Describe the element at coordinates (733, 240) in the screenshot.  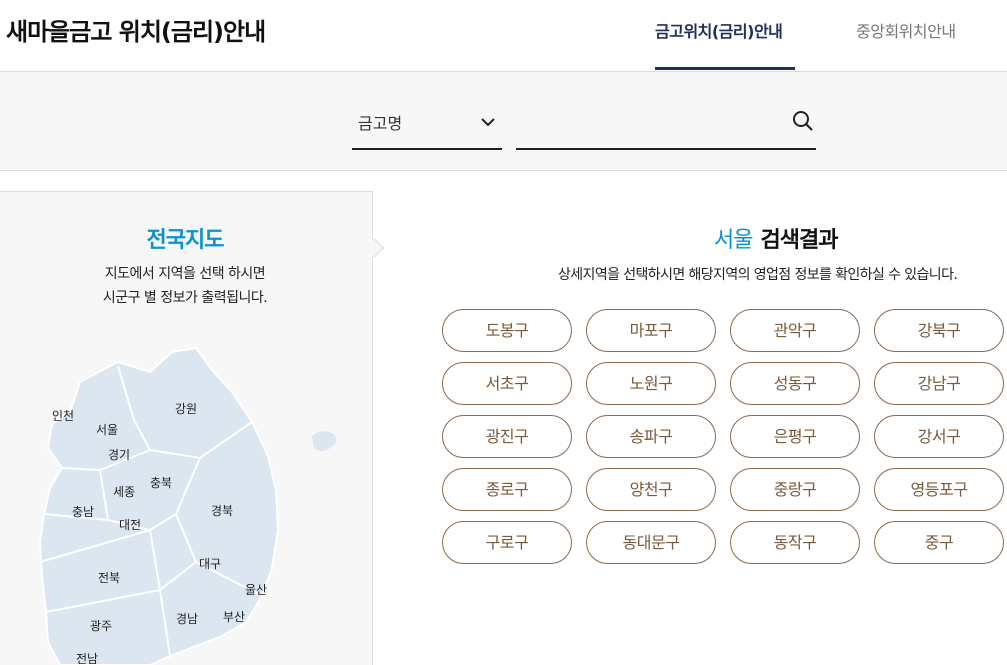
I see `results-city: 서울` at that location.